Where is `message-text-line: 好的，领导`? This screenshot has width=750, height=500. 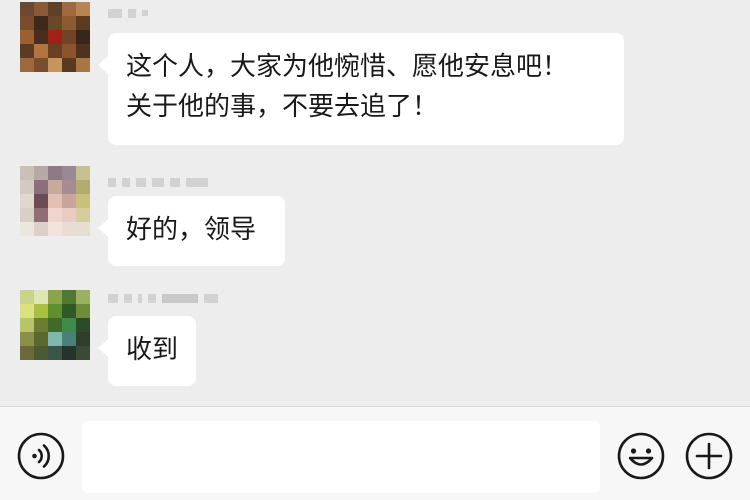
message-text-line: 好的，领导 is located at coordinates (191, 230).